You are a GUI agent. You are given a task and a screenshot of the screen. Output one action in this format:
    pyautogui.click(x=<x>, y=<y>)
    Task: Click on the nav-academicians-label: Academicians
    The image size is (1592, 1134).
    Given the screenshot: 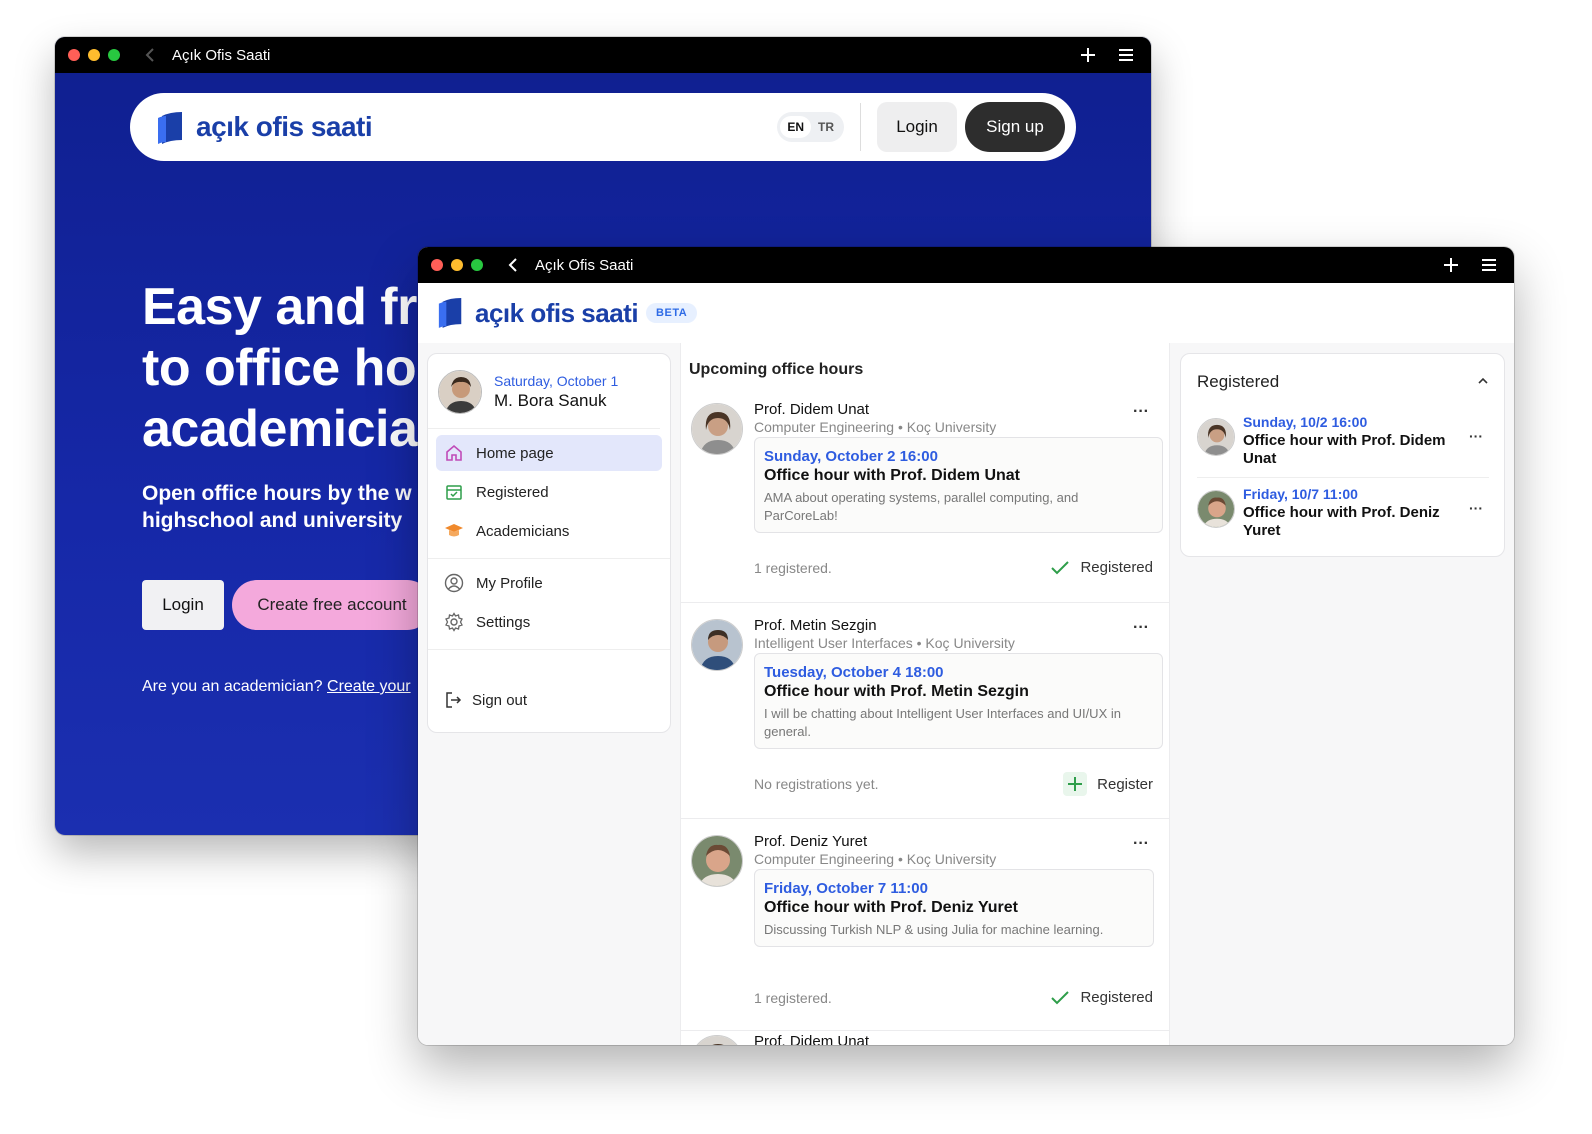 What is the action you would take?
    pyautogui.click(x=523, y=531)
    